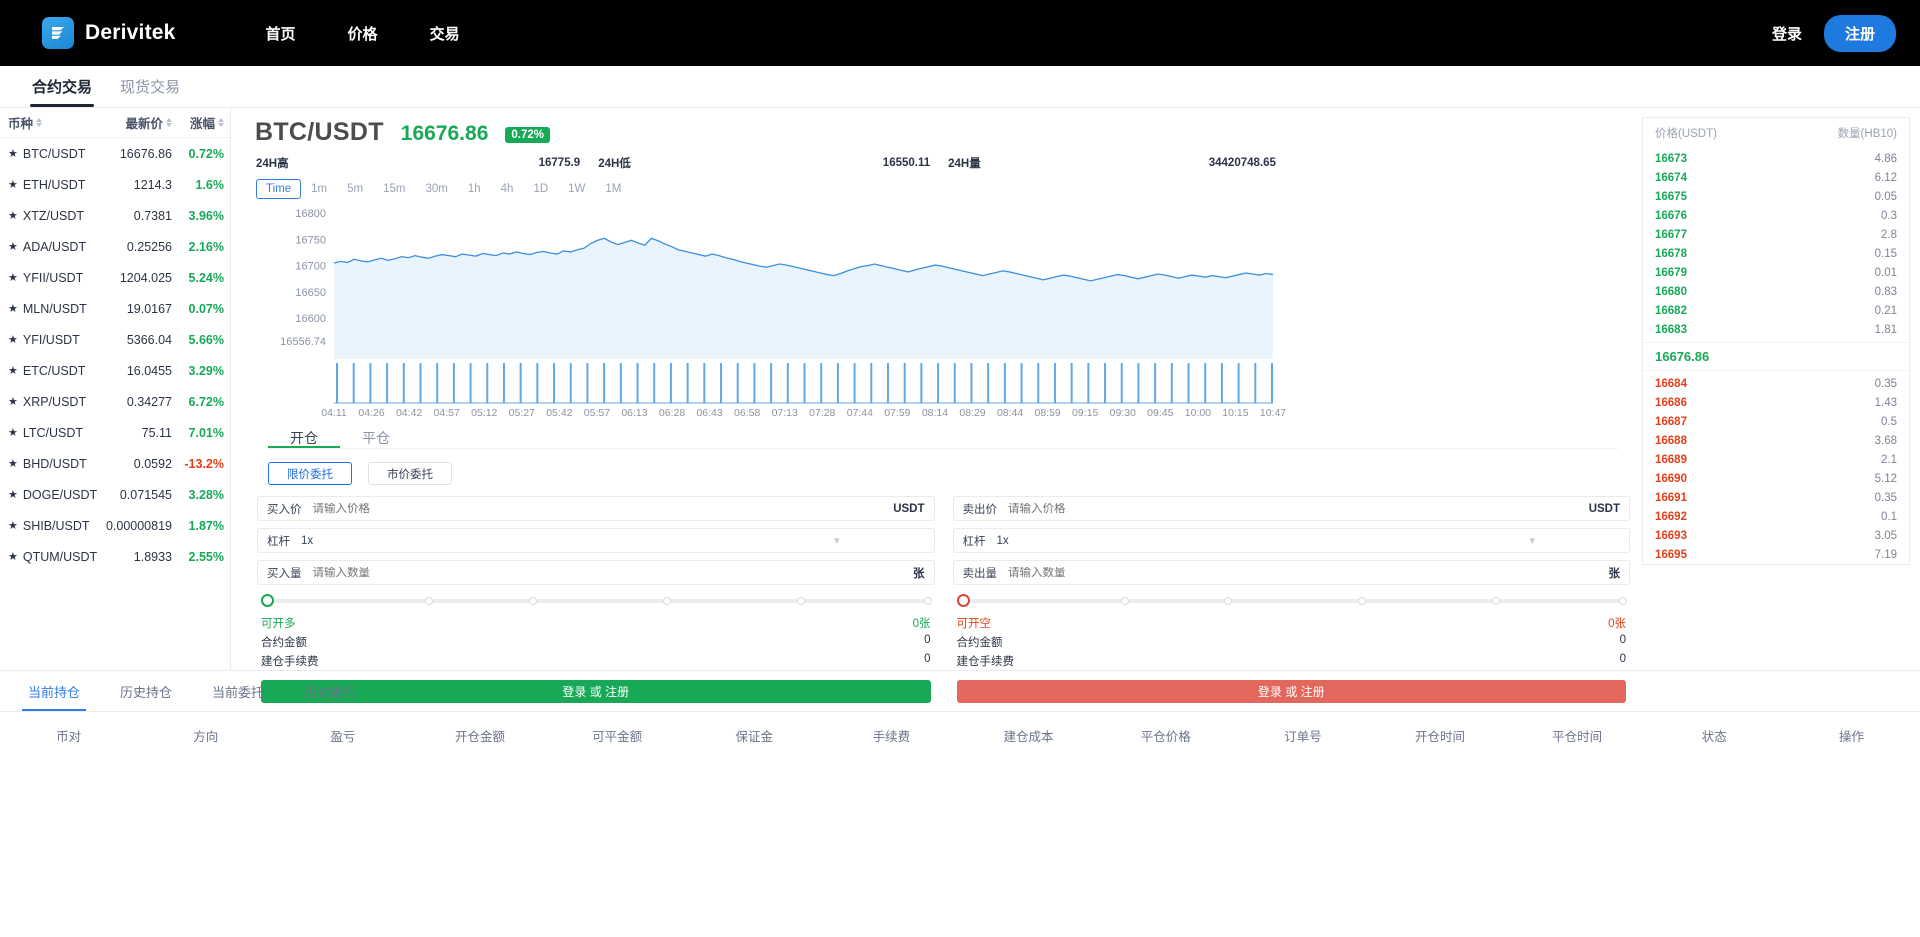 This screenshot has height=937, width=1920. What do you see at coordinates (1776, 272) in the screenshot?
I see `order-book-row: 16679 0.01` at bounding box center [1776, 272].